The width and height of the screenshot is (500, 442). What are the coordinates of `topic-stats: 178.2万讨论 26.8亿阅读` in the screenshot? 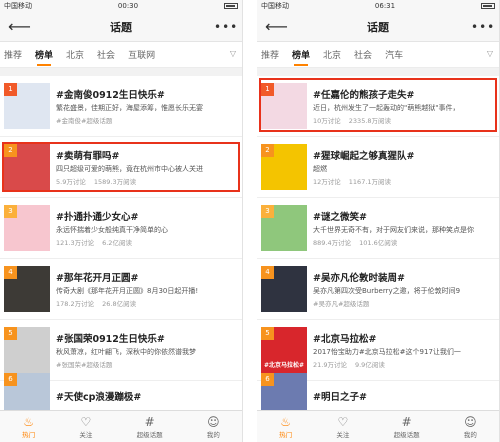 It's located at (147, 303).